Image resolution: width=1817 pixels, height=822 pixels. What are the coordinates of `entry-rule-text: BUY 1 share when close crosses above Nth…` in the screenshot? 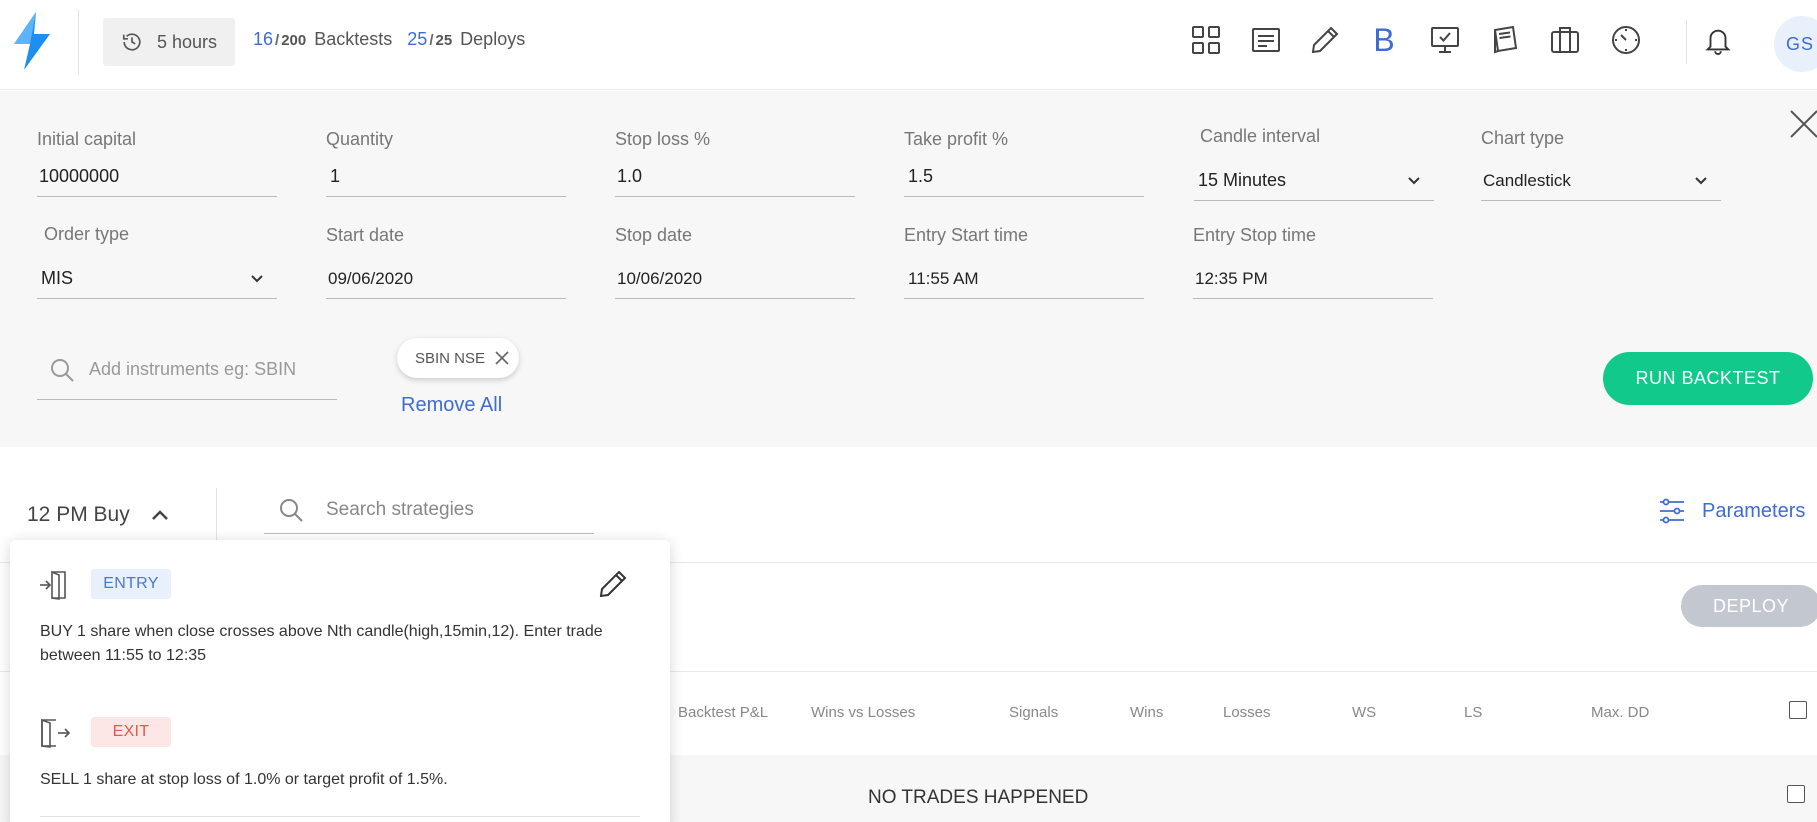 It's located at (321, 643).